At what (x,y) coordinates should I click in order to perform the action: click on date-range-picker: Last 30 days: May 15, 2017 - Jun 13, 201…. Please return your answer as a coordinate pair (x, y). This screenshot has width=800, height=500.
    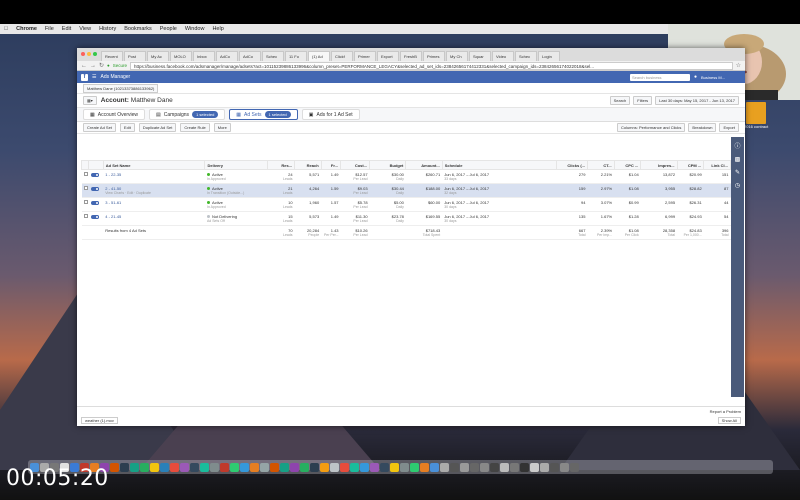
    Looking at the image, I should click on (697, 100).